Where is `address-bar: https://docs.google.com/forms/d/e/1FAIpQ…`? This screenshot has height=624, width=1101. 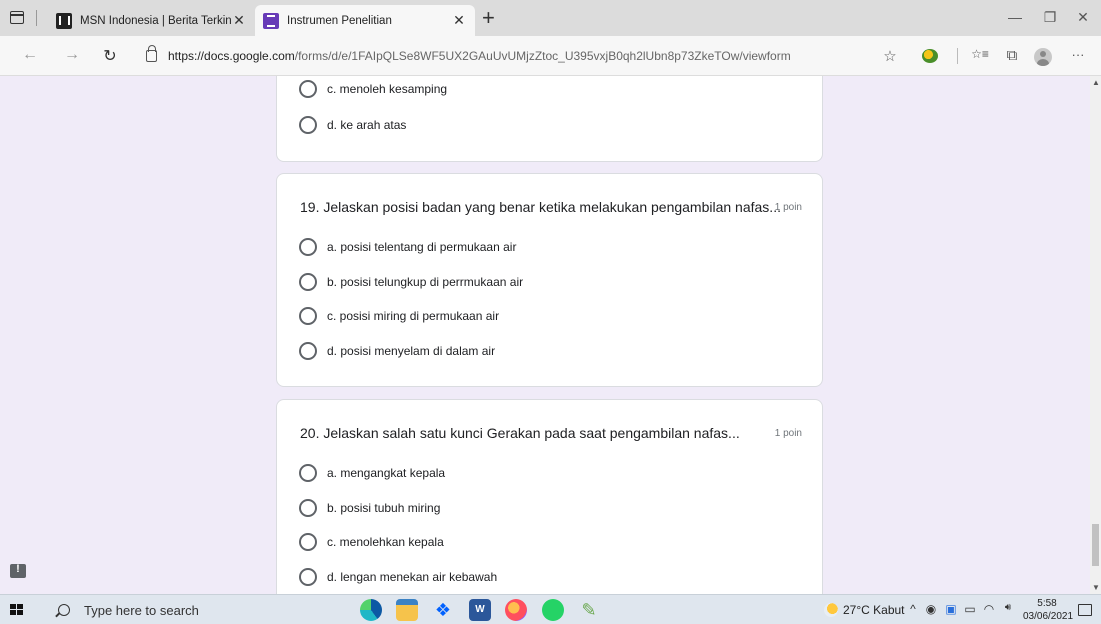
address-bar: https://docs.google.com/forms/d/e/1FAIpQ… is located at coordinates (479, 56).